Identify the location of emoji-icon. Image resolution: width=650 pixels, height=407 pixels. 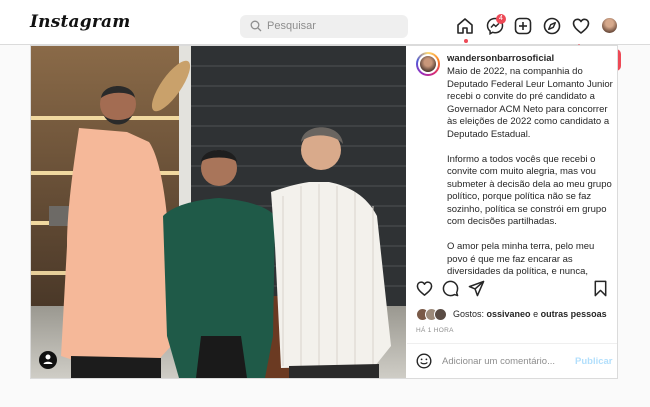
(424, 361).